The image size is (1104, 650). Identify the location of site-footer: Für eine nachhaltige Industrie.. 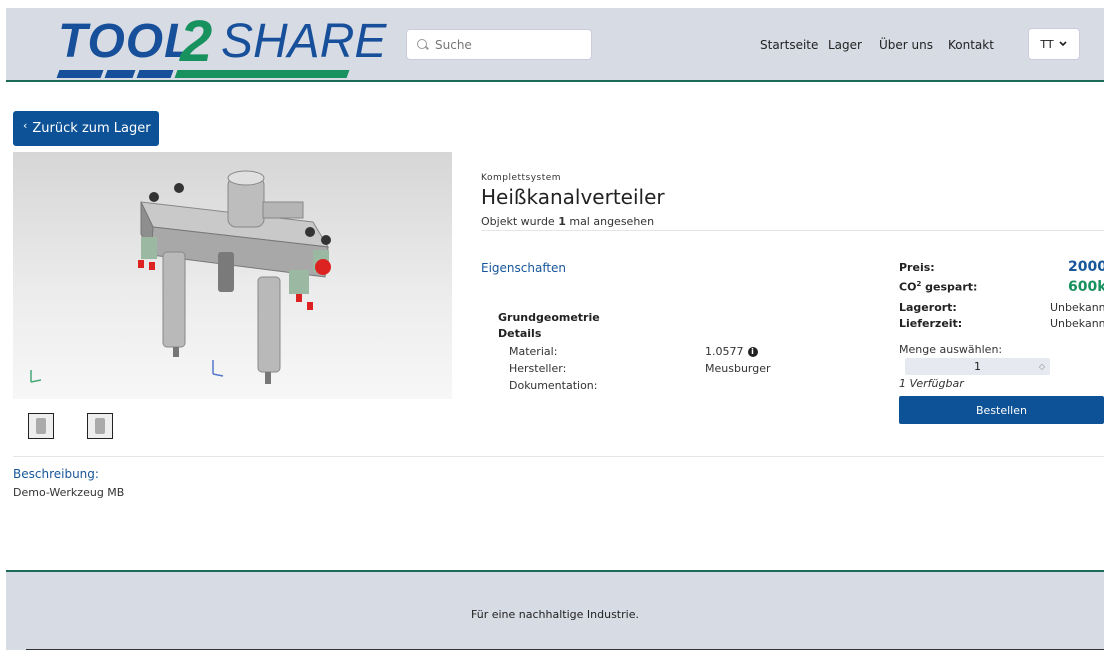
(555, 610).